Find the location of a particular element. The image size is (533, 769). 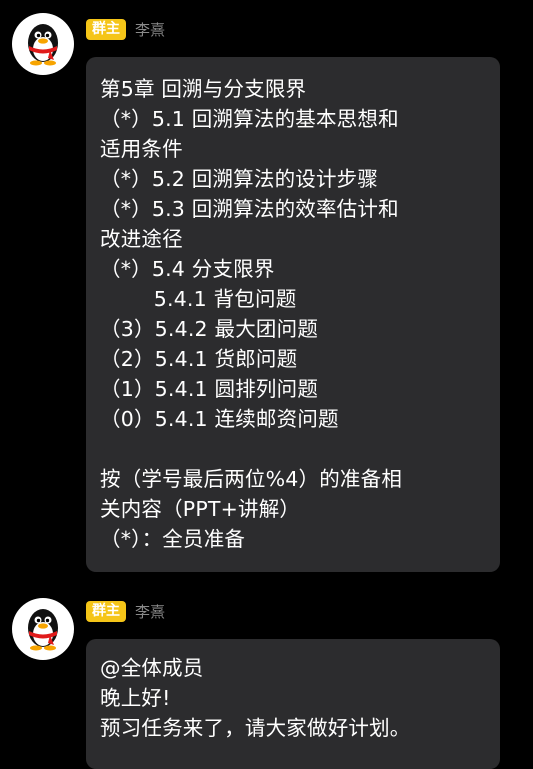

message-line: （1）5.4.1 圆排列问题 is located at coordinates (209, 389).